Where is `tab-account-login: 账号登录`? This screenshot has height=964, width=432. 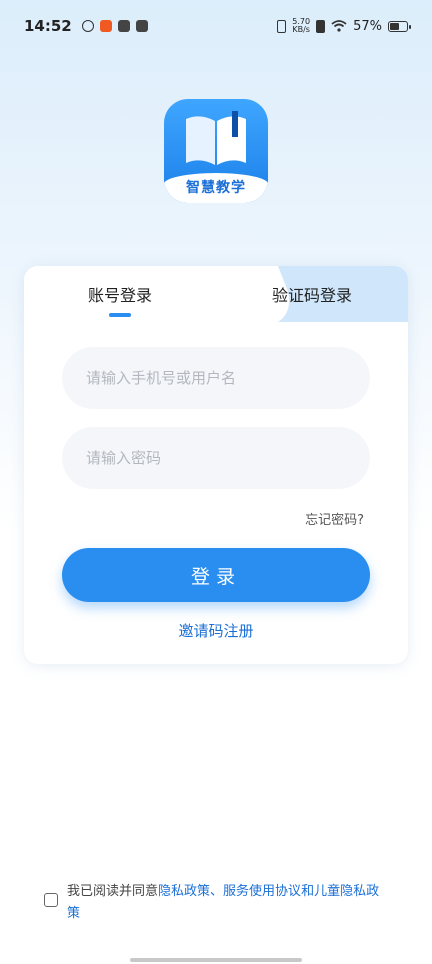
tab-account-login: 账号登录 is located at coordinates (120, 294).